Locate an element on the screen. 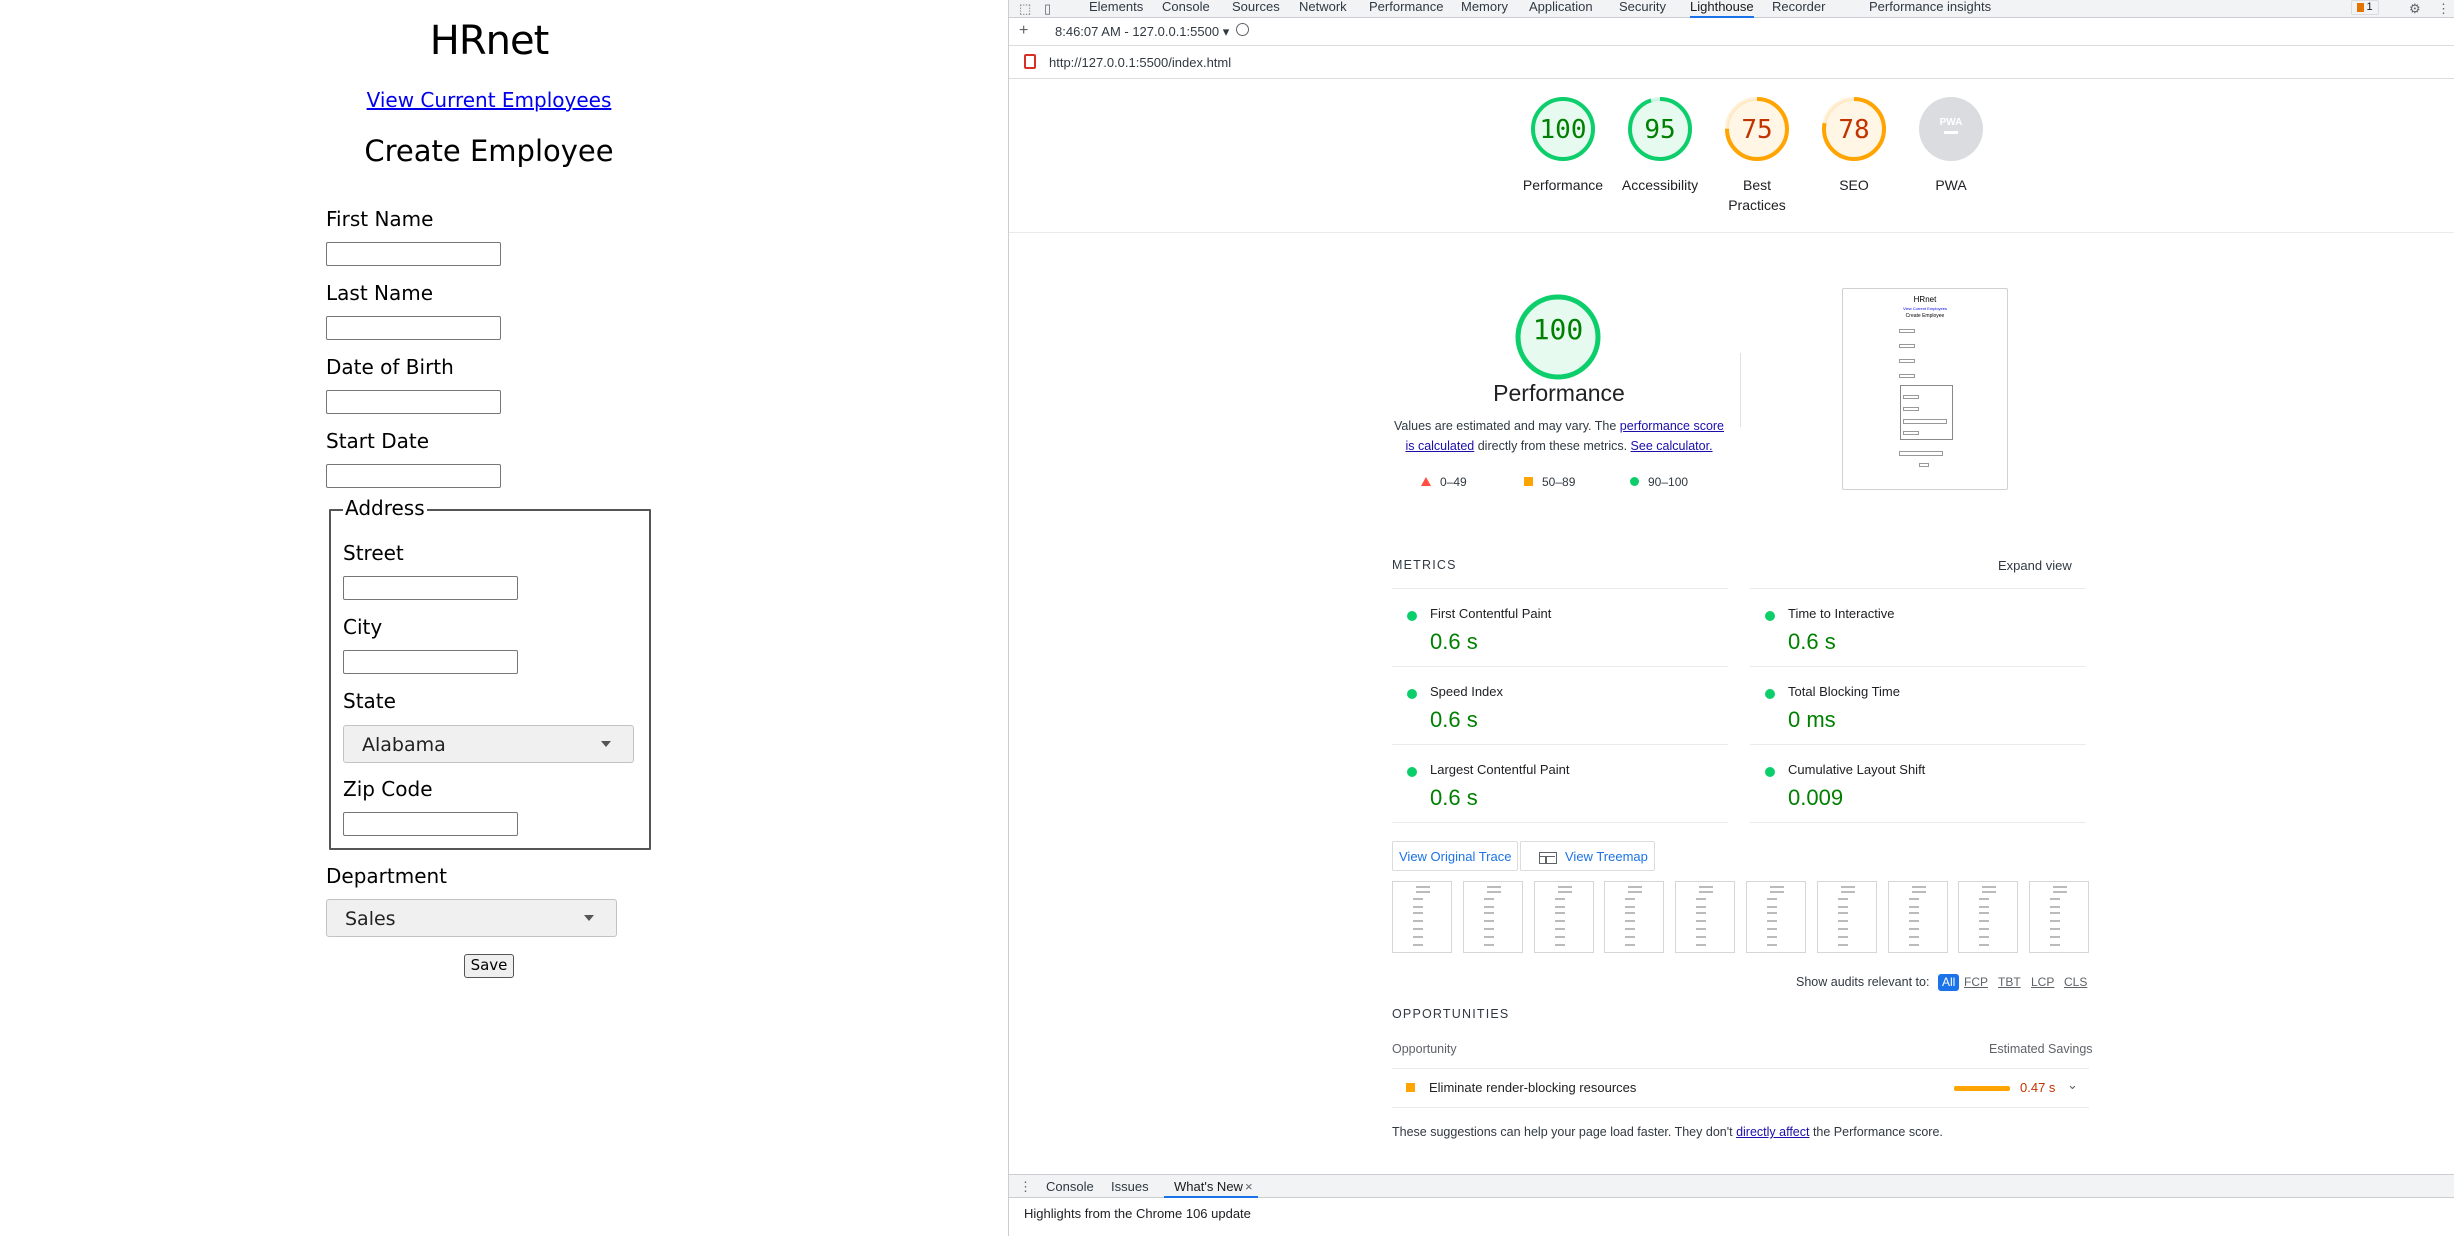 The height and width of the screenshot is (1236, 2454). tab-security: Security is located at coordinates (1642, 9).